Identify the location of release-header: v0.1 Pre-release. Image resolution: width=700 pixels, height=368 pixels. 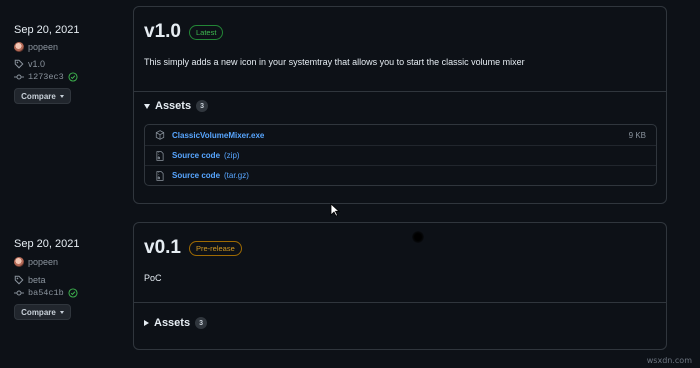
(193, 248).